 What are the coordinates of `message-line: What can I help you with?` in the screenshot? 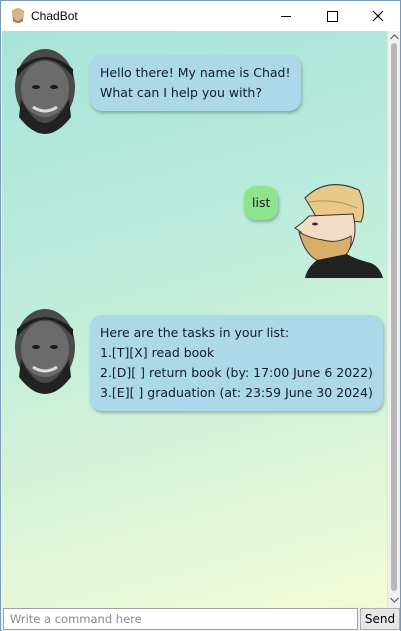 It's located at (181, 92).